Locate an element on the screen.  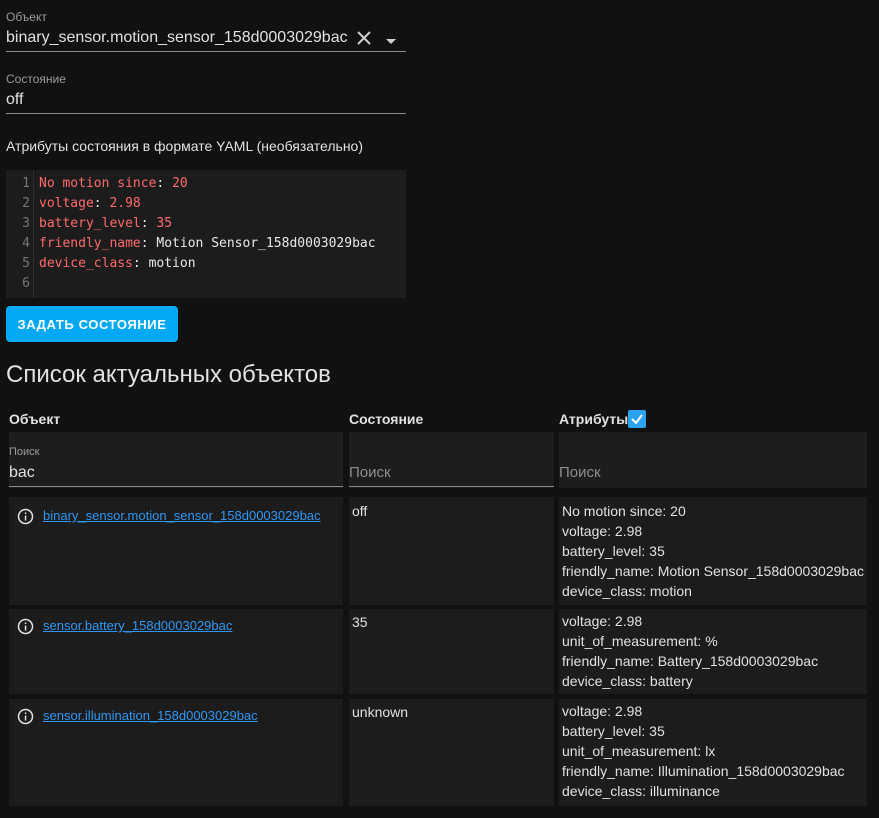
check-icon is located at coordinates (637, 419).